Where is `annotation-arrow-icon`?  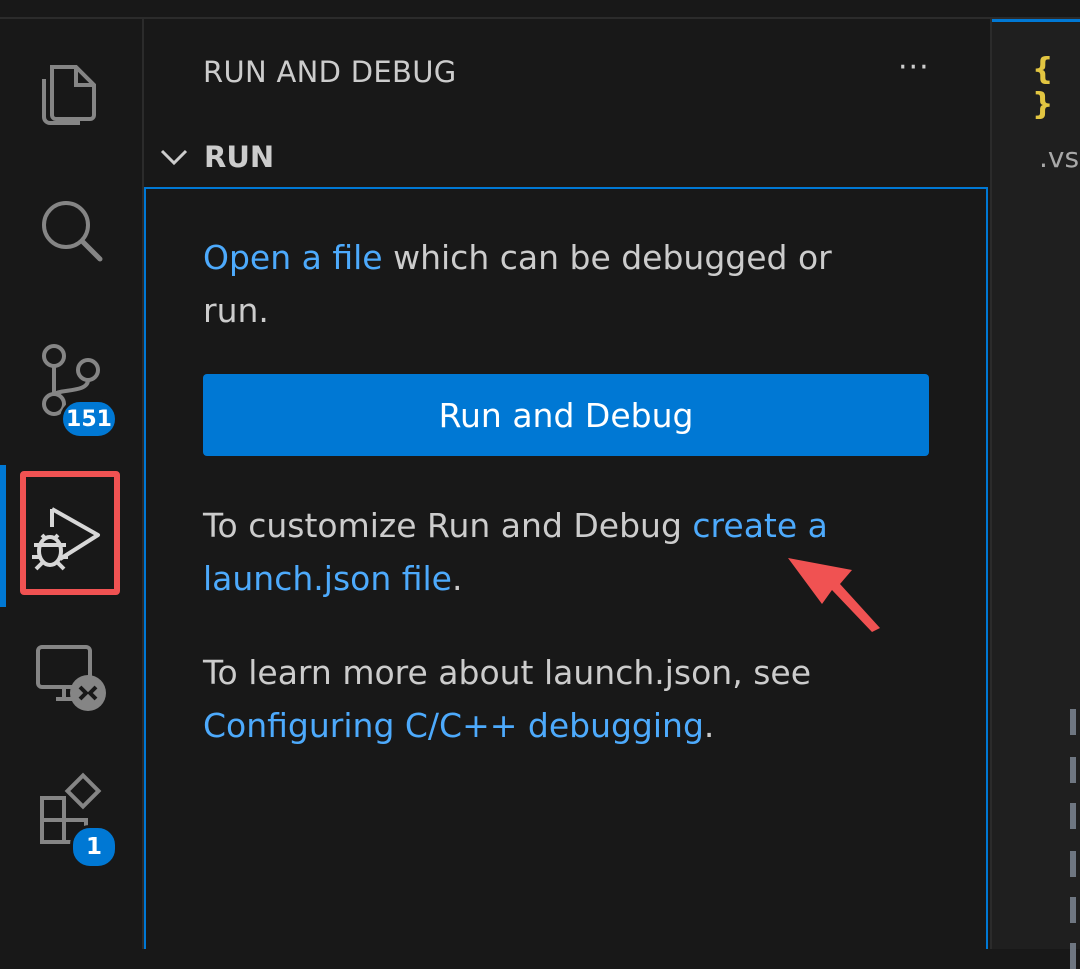 annotation-arrow-icon is located at coordinates (834, 595).